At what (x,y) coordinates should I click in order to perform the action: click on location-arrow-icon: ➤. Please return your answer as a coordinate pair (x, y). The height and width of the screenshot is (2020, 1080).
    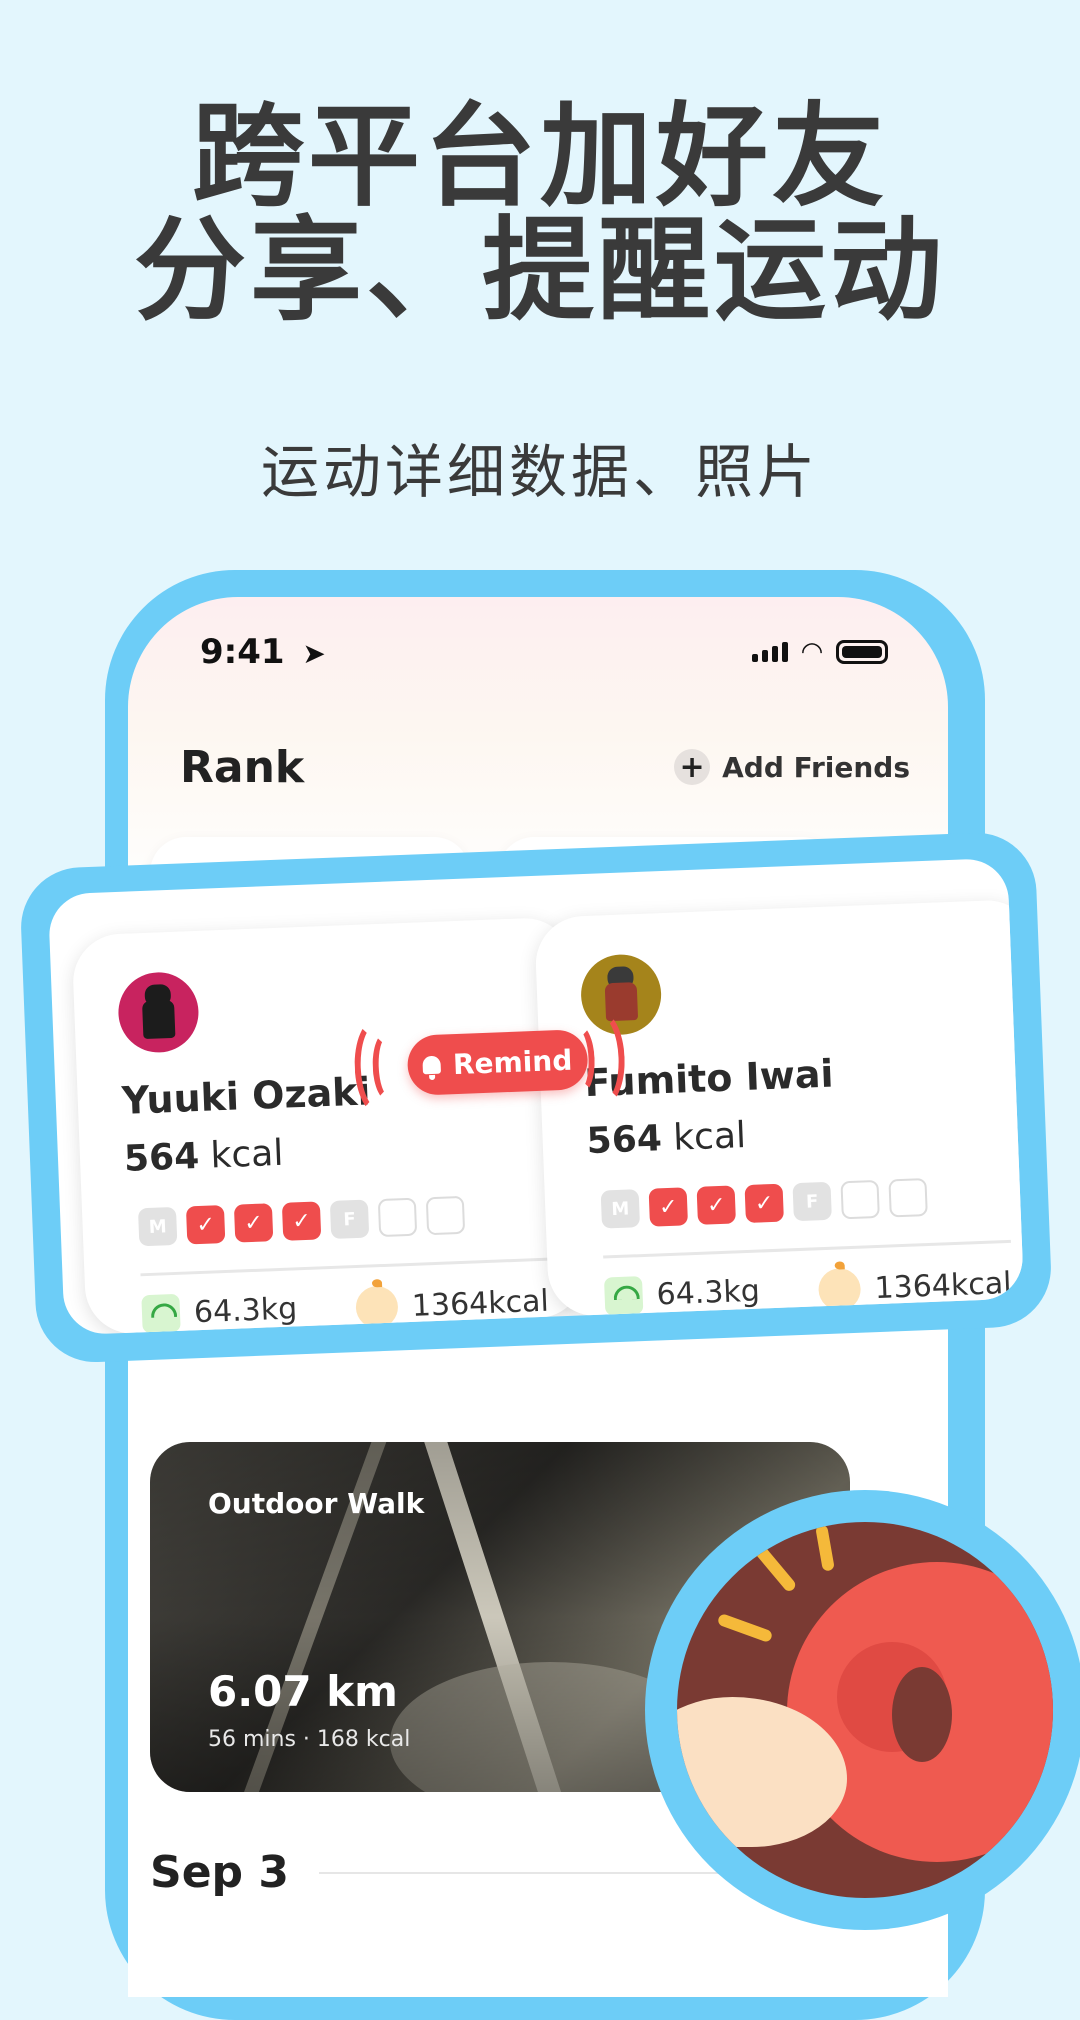
    Looking at the image, I should click on (314, 653).